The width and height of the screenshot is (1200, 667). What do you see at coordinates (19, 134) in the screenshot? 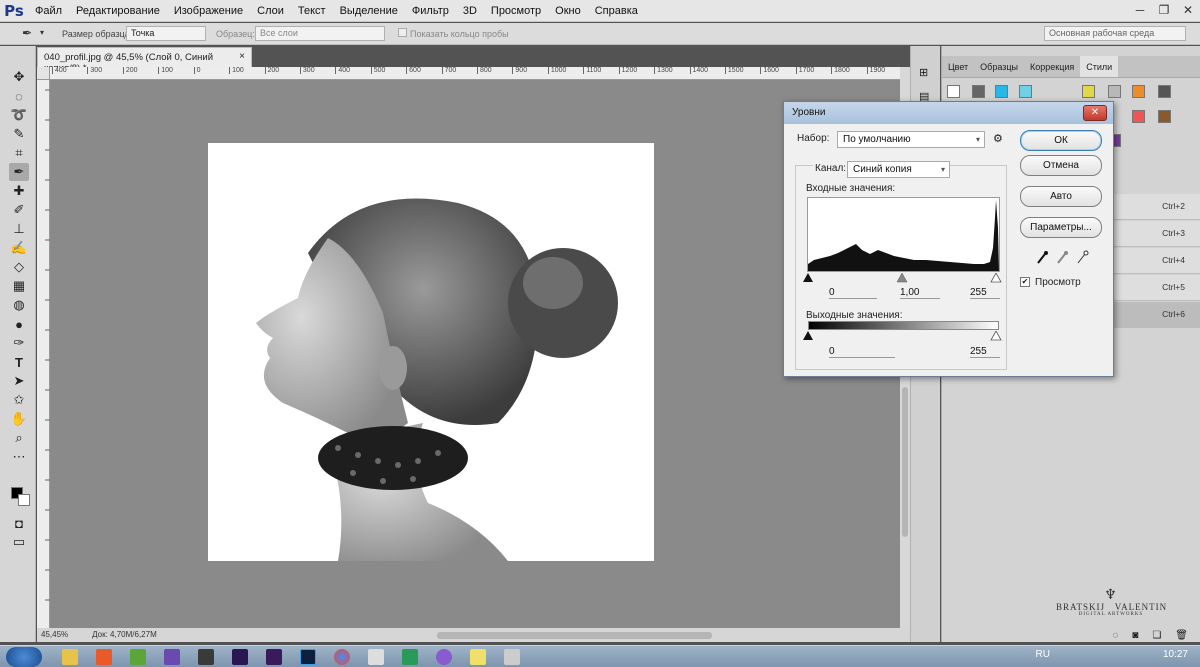
I see `quick-select-tool-icon: ✎` at bounding box center [19, 134].